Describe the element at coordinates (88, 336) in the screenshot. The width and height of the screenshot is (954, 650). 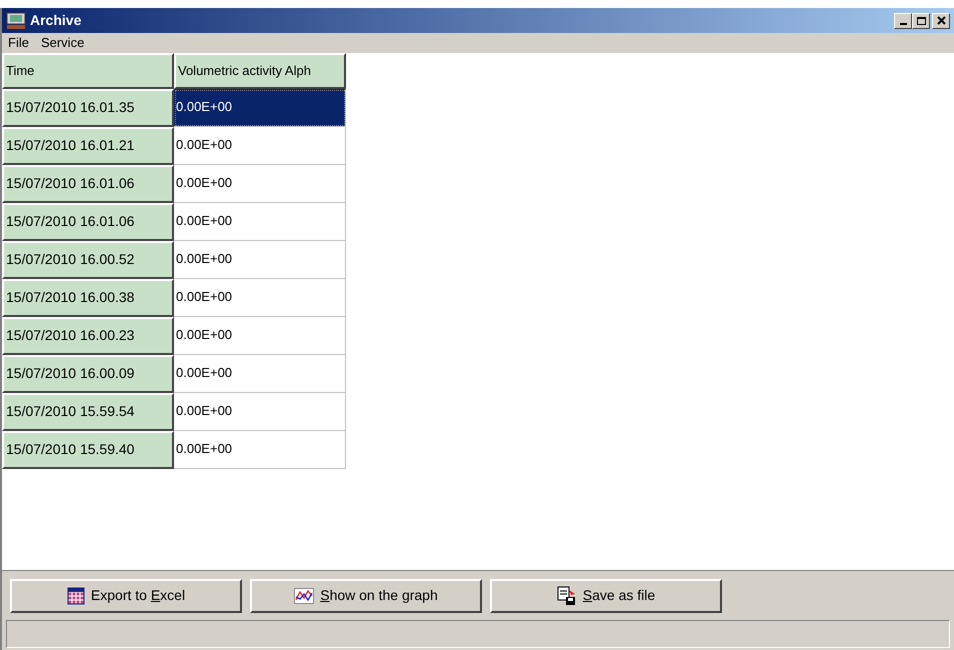
I see `row-header: 15/07/2010 16.00.23` at that location.